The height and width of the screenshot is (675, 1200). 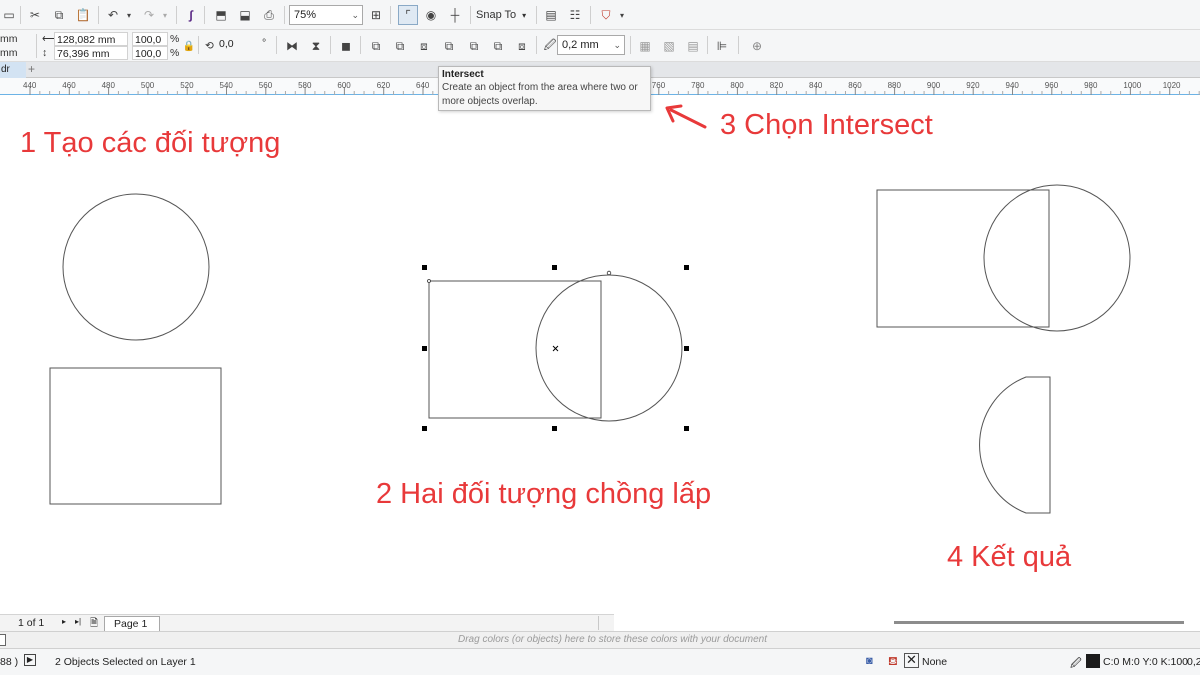 I want to click on ruler-tick-label: 960, so click(x=1052, y=85).